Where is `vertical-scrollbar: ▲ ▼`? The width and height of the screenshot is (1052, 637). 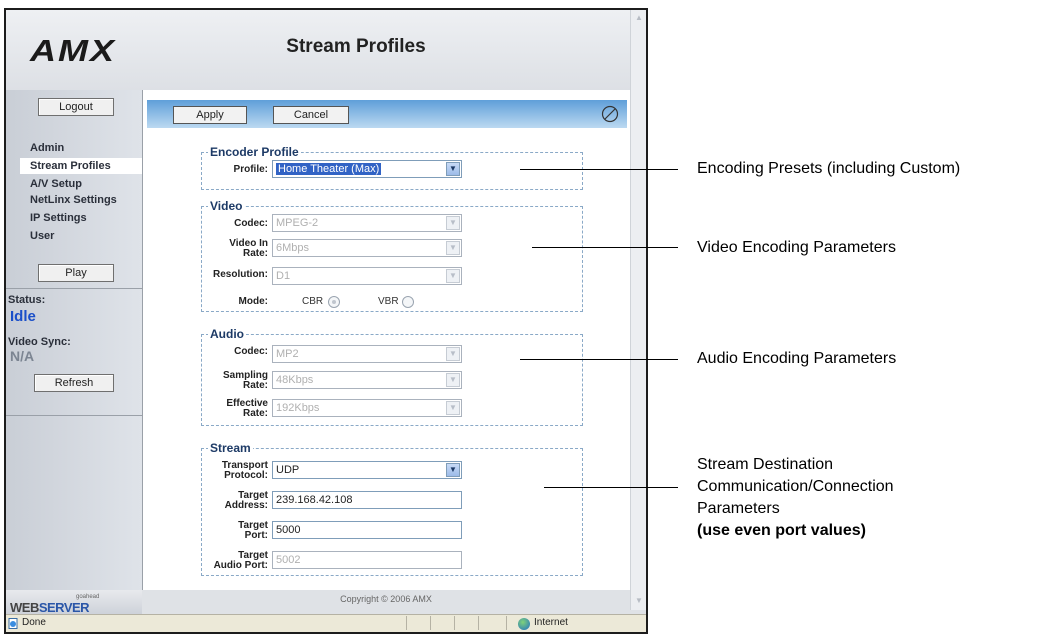
vertical-scrollbar: ▲ ▼ is located at coordinates (638, 310).